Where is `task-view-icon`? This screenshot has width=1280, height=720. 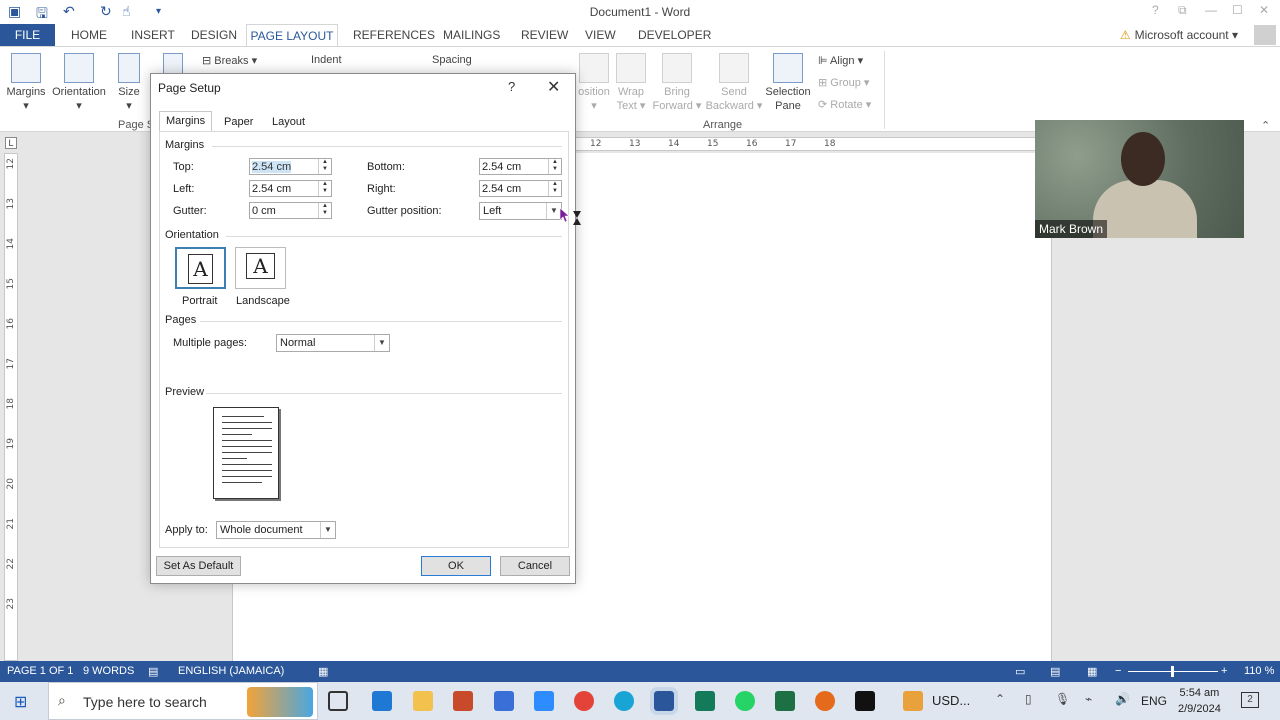 task-view-icon is located at coordinates (338, 701).